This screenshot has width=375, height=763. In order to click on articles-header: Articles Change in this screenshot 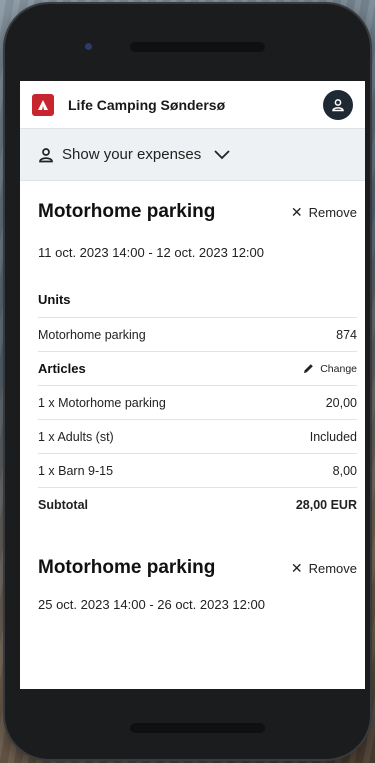, I will do `click(197, 368)`.